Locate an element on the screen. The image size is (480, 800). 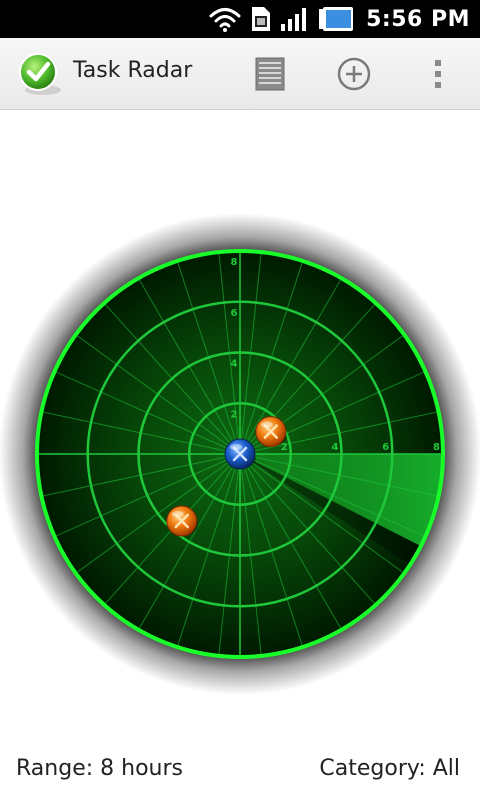
status-bar: 5:56 PM is located at coordinates (240, 19).